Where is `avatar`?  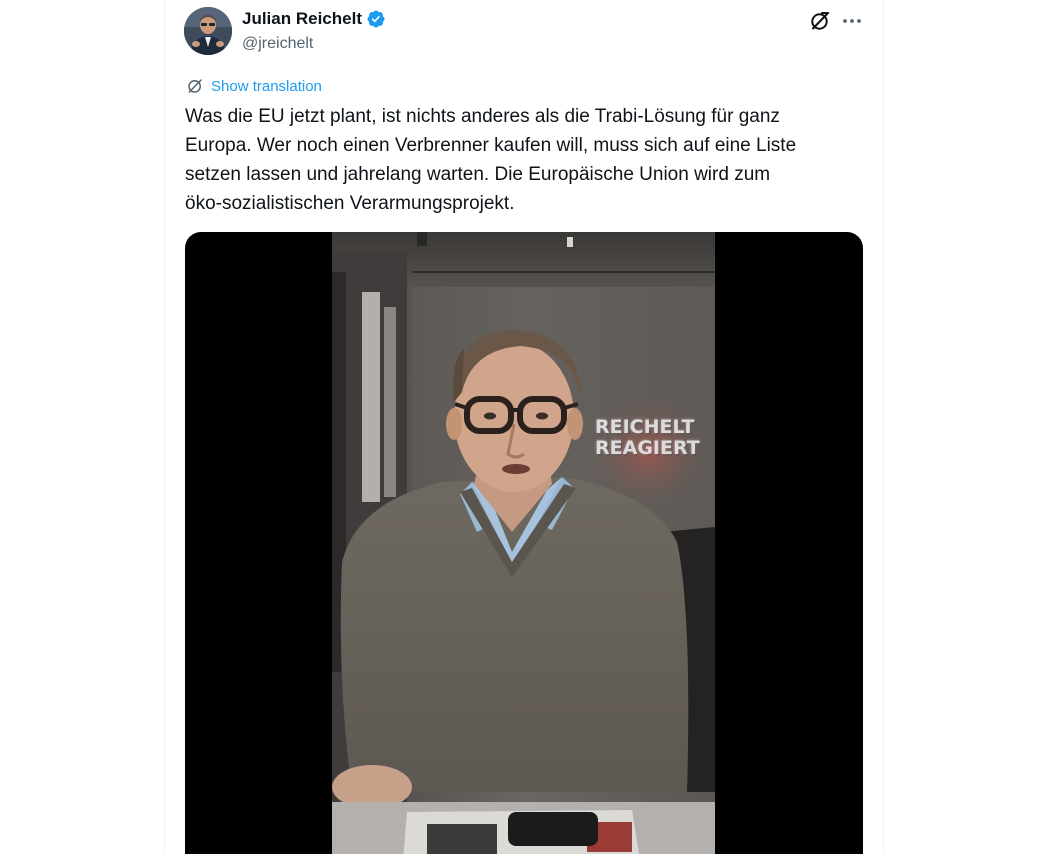 avatar is located at coordinates (208, 31).